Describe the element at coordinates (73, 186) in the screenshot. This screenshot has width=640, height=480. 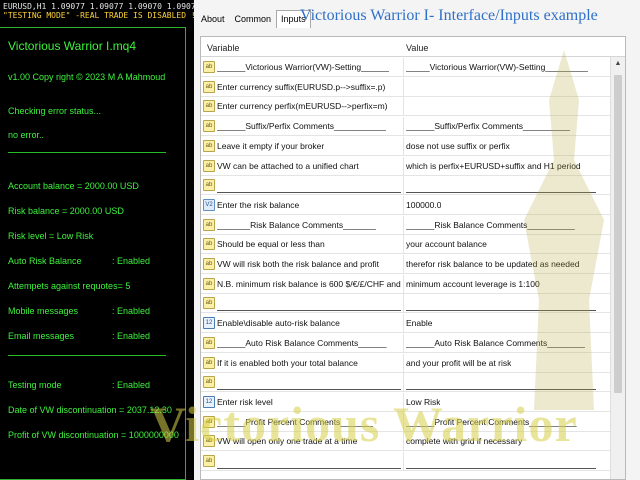
I see `account-balance: Account balance = 2000.00 USD` at that location.